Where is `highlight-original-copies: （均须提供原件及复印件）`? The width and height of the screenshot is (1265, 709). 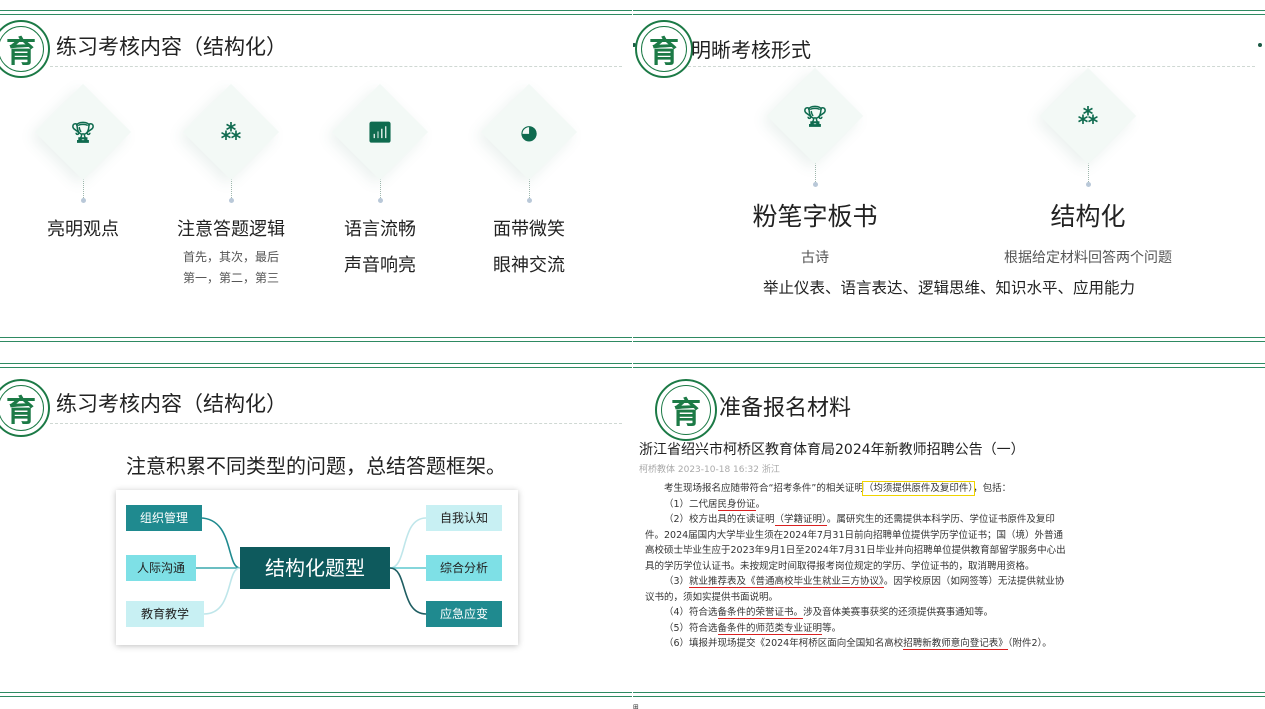
highlight-original-copies: （均须提供原件及复印件） is located at coordinates (918, 488).